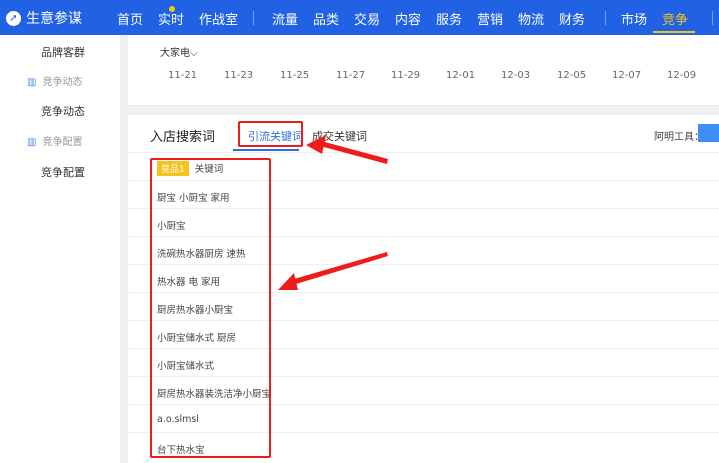 The width and height of the screenshot is (719, 463). Describe the element at coordinates (333, 212) in the screenshot. I see `annotation-arrows` at that location.